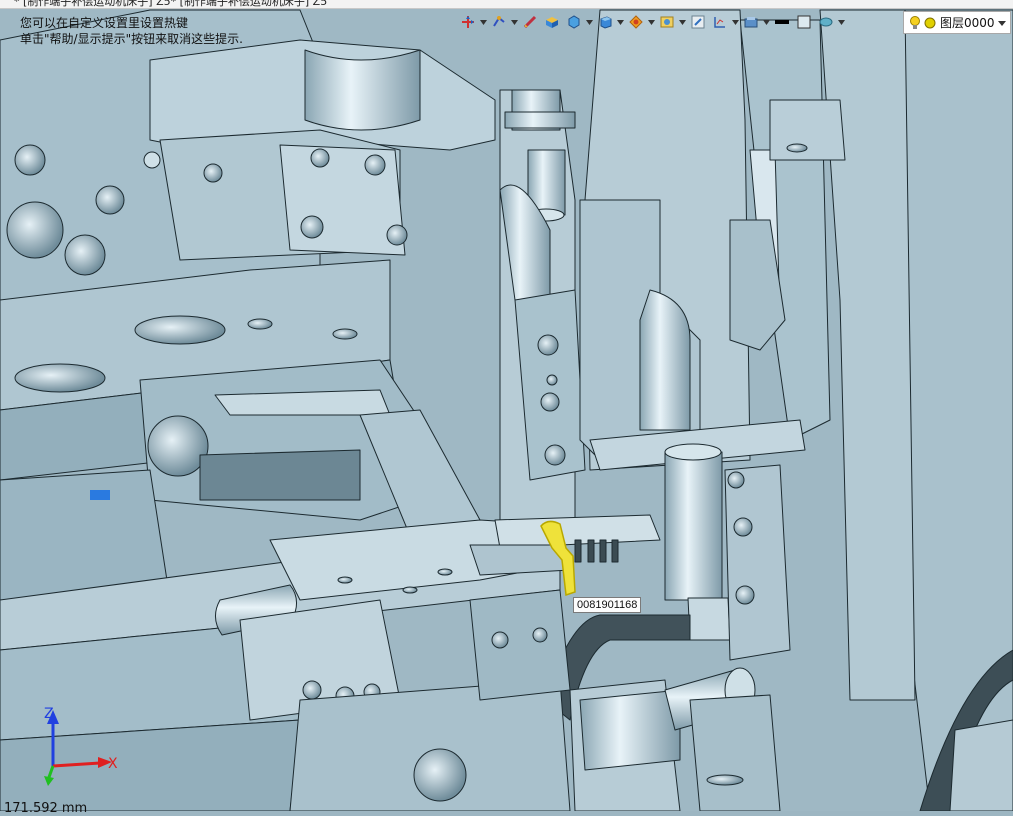  Describe the element at coordinates (682, 22) in the screenshot. I see `view-dropdown-icon` at that location.